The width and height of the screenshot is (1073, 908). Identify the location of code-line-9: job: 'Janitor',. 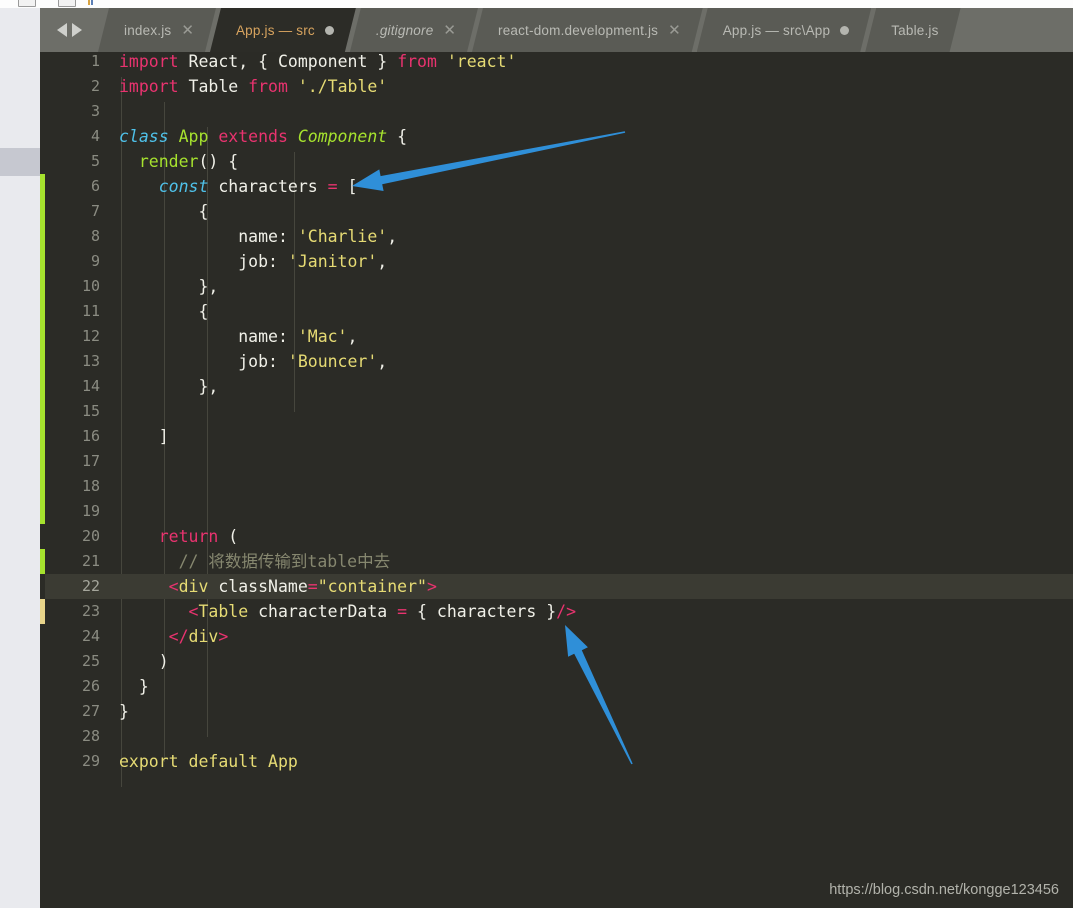
(591, 261).